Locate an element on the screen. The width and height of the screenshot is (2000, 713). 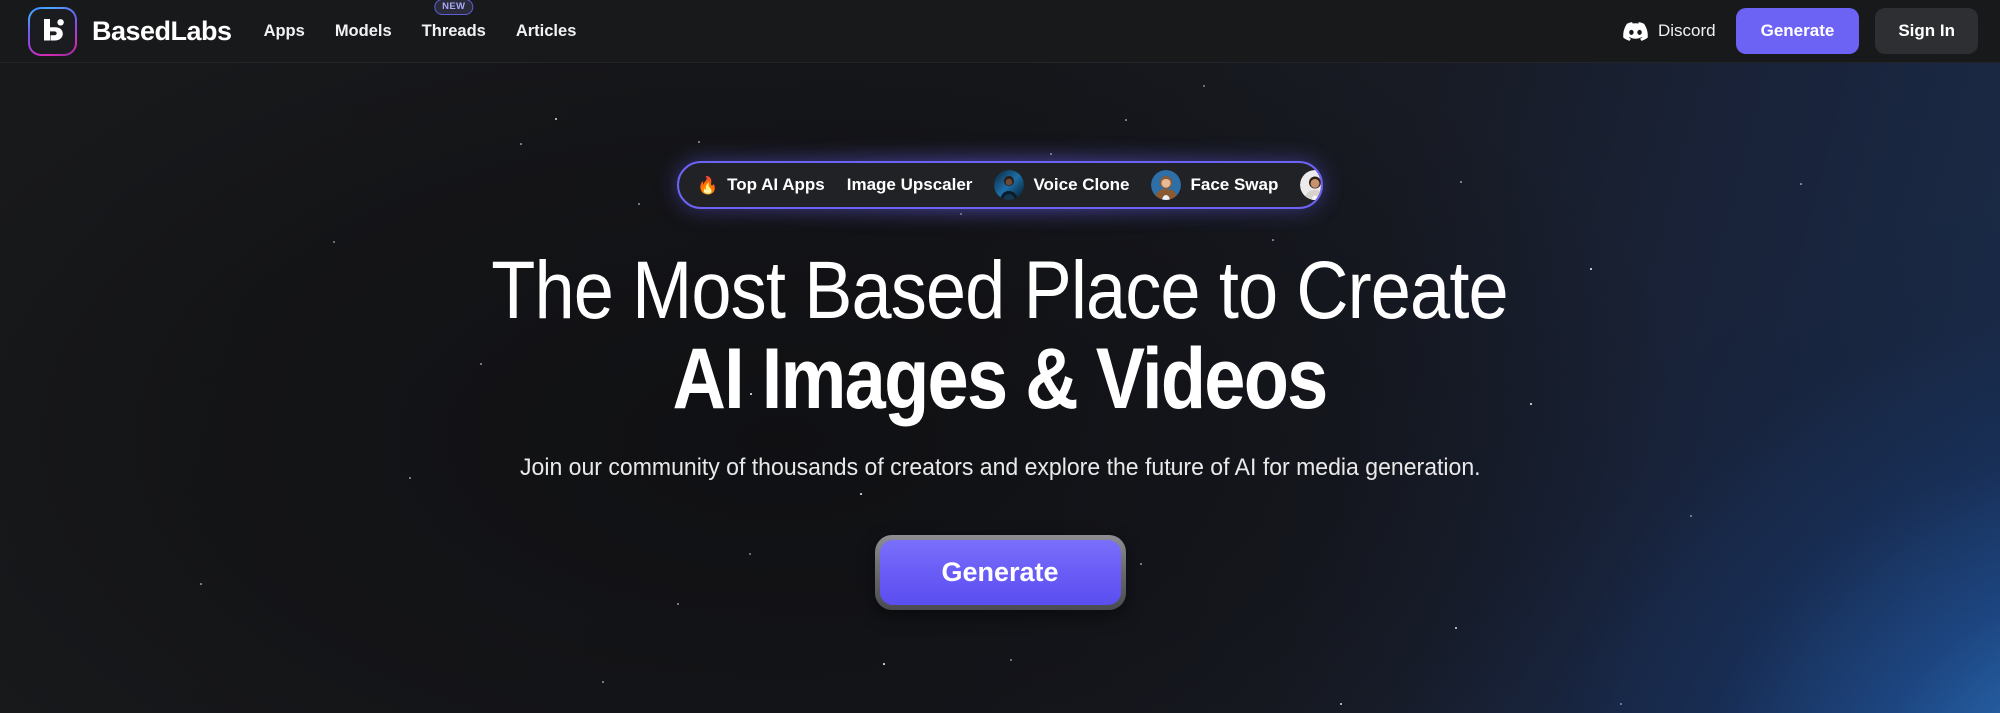
nav-link-label: Articles is located at coordinates (546, 30).